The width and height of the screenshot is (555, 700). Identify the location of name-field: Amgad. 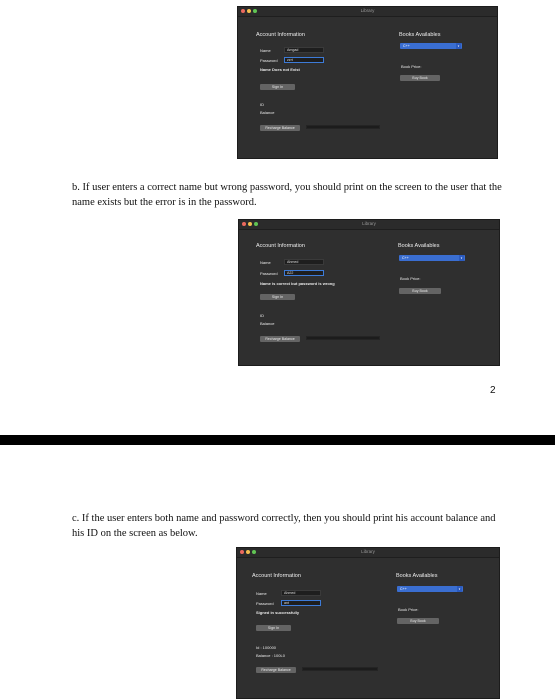
(304, 50).